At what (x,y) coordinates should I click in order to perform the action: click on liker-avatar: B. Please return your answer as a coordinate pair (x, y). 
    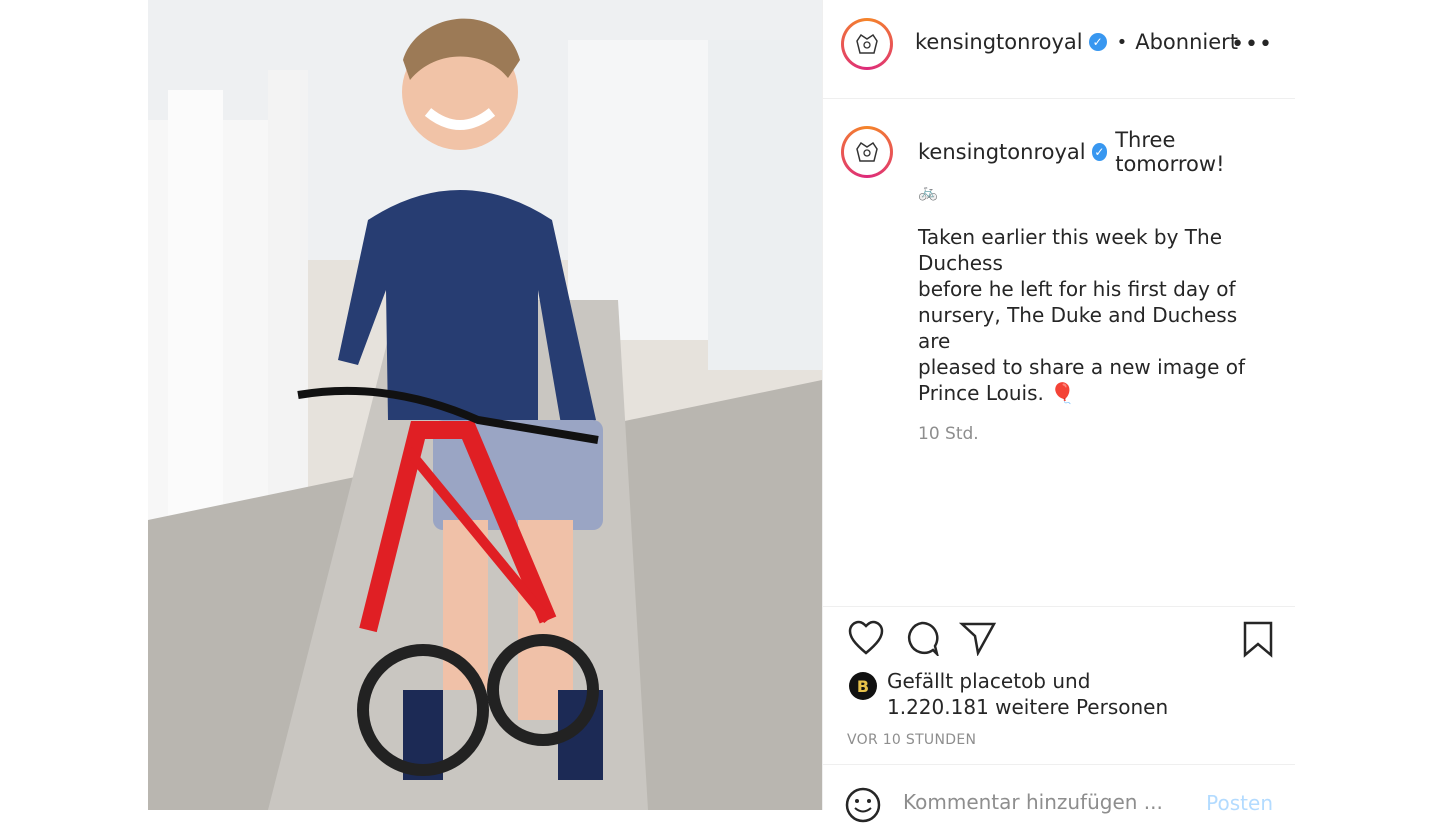
    Looking at the image, I should click on (863, 686).